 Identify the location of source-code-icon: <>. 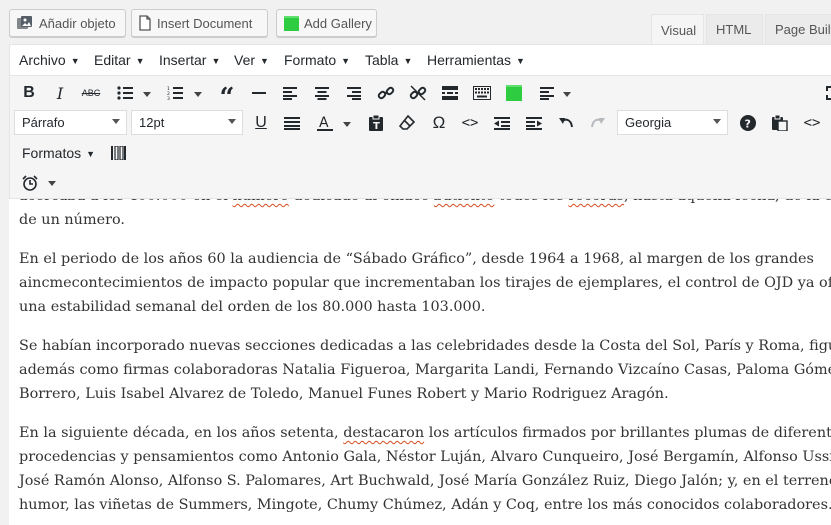
(812, 123).